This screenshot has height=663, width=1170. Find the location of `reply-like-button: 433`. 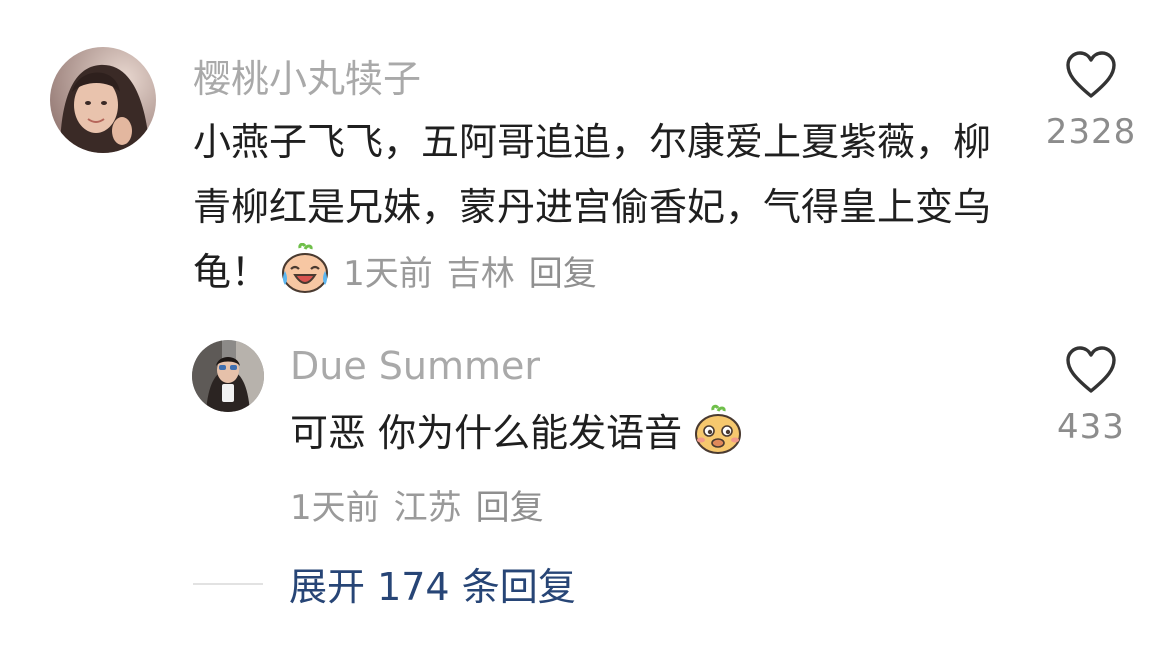

reply-like-button: 433 is located at coordinates (1091, 396).